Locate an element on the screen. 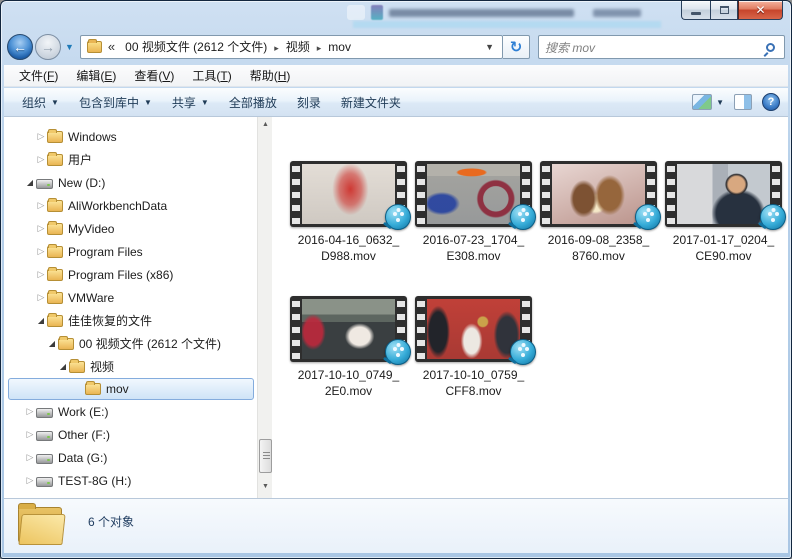 This screenshot has height=559, width=792. file-item-2016-07-23-1704-e308-mov: 2016-07-23_1704_E308.mov is located at coordinates (473, 228).